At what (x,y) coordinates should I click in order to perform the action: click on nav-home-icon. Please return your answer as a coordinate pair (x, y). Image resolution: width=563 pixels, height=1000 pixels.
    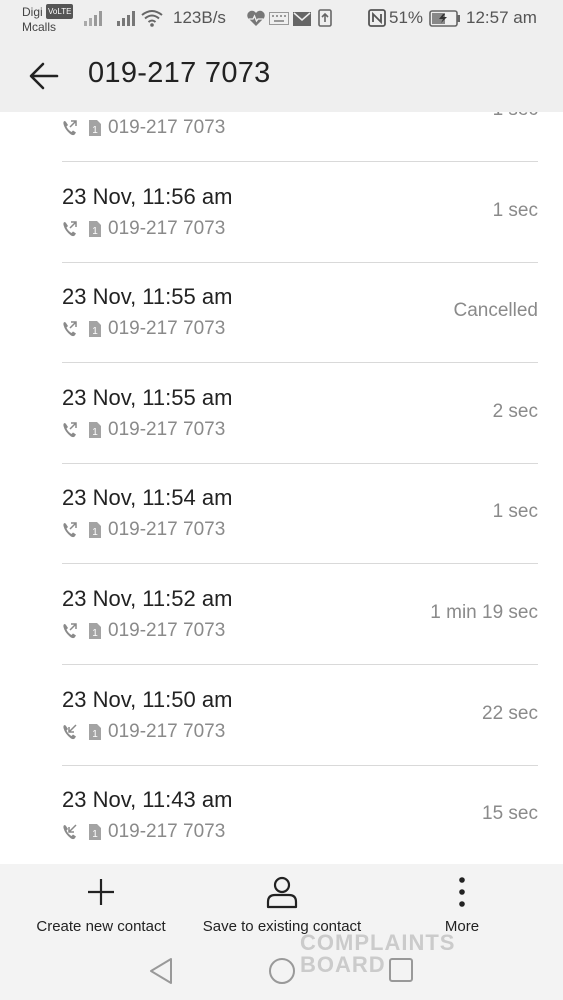
    Looking at the image, I should click on (282, 971).